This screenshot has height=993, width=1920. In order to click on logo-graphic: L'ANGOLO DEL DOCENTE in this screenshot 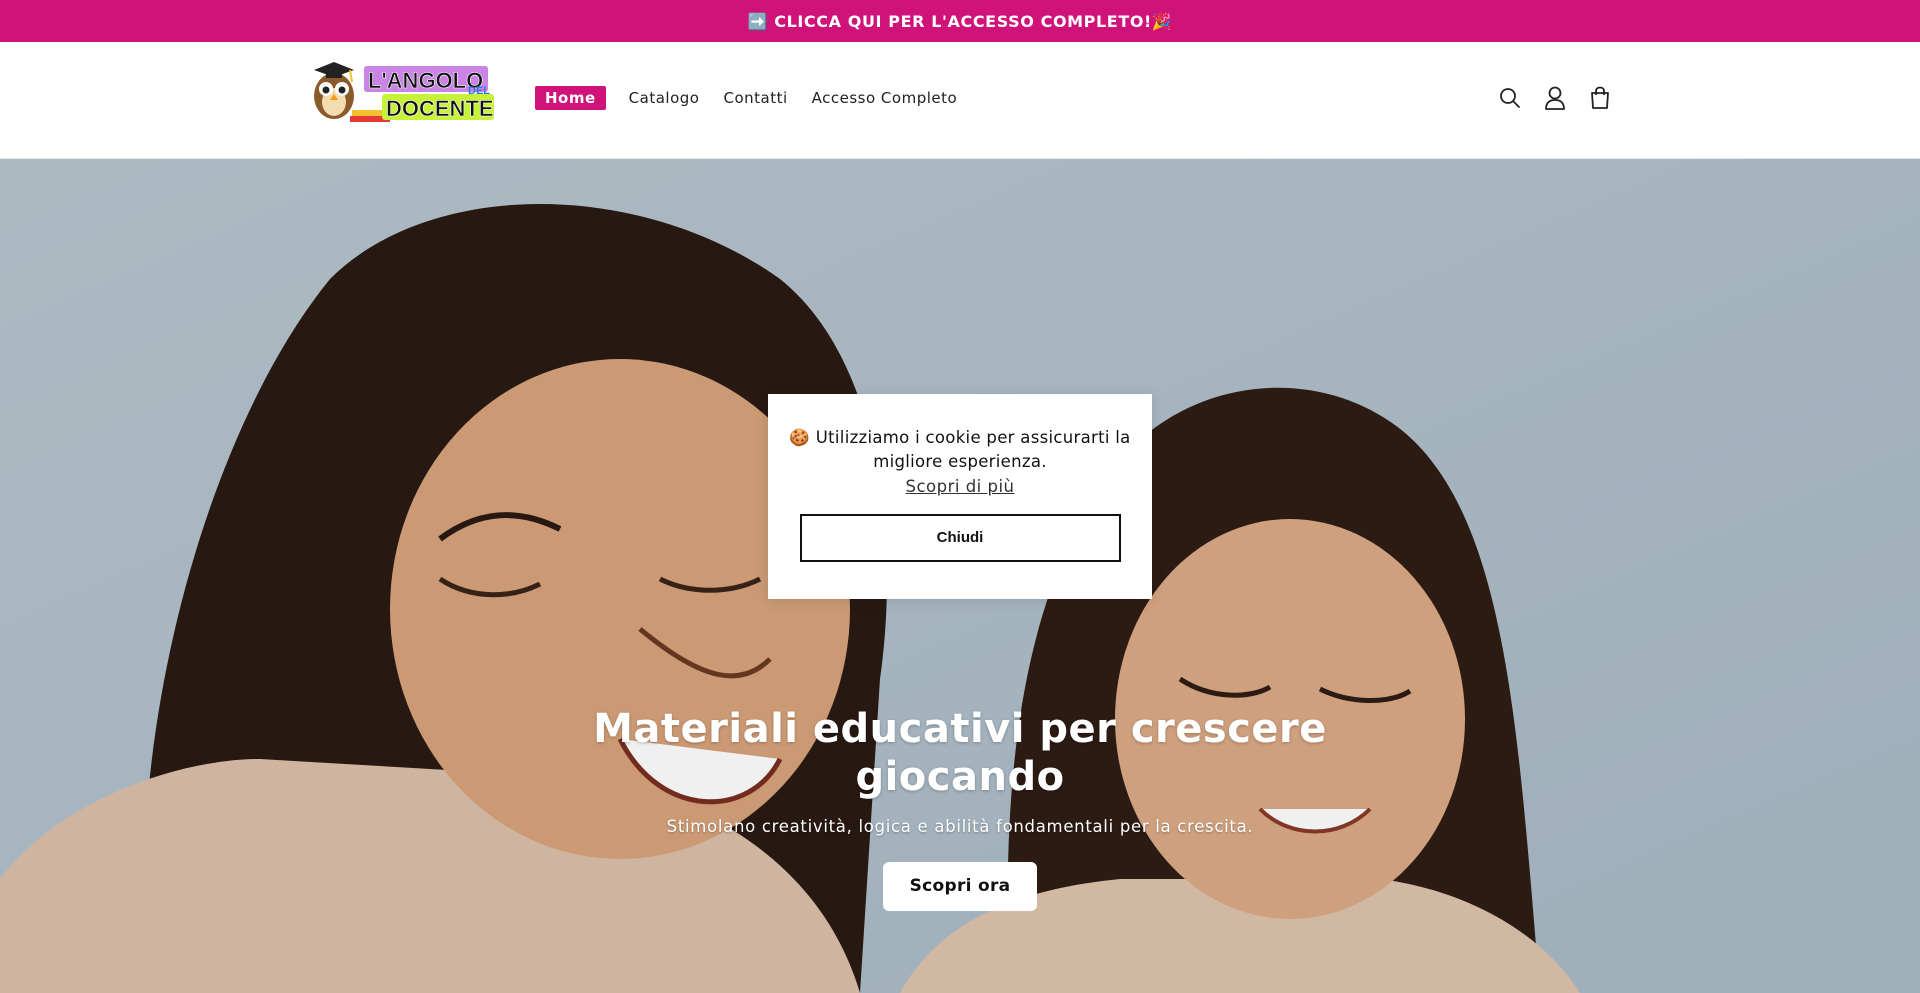, I will do `click(404, 92)`.